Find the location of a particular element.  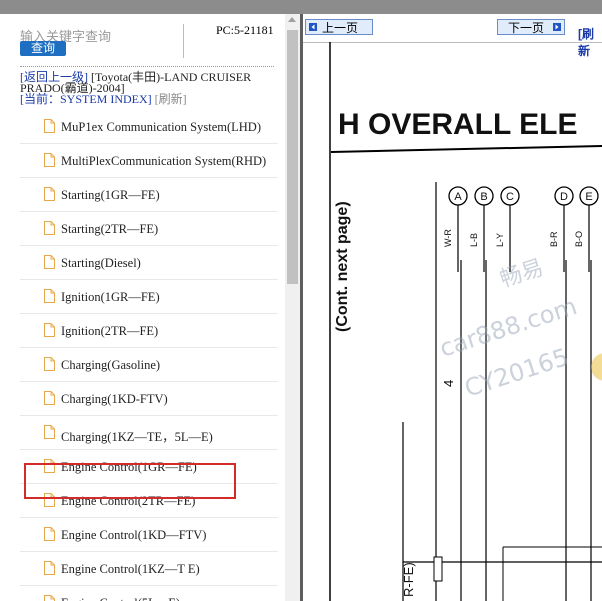

connector-label: C is located at coordinates (510, 197).